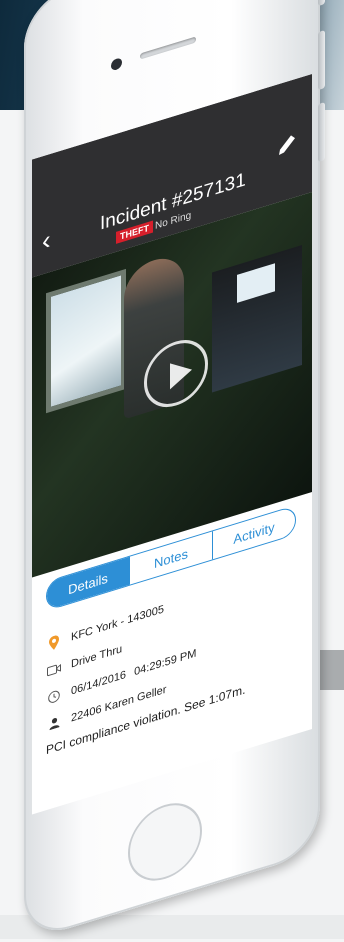  What do you see at coordinates (321, 132) in the screenshot?
I see `volume-down-button` at bounding box center [321, 132].